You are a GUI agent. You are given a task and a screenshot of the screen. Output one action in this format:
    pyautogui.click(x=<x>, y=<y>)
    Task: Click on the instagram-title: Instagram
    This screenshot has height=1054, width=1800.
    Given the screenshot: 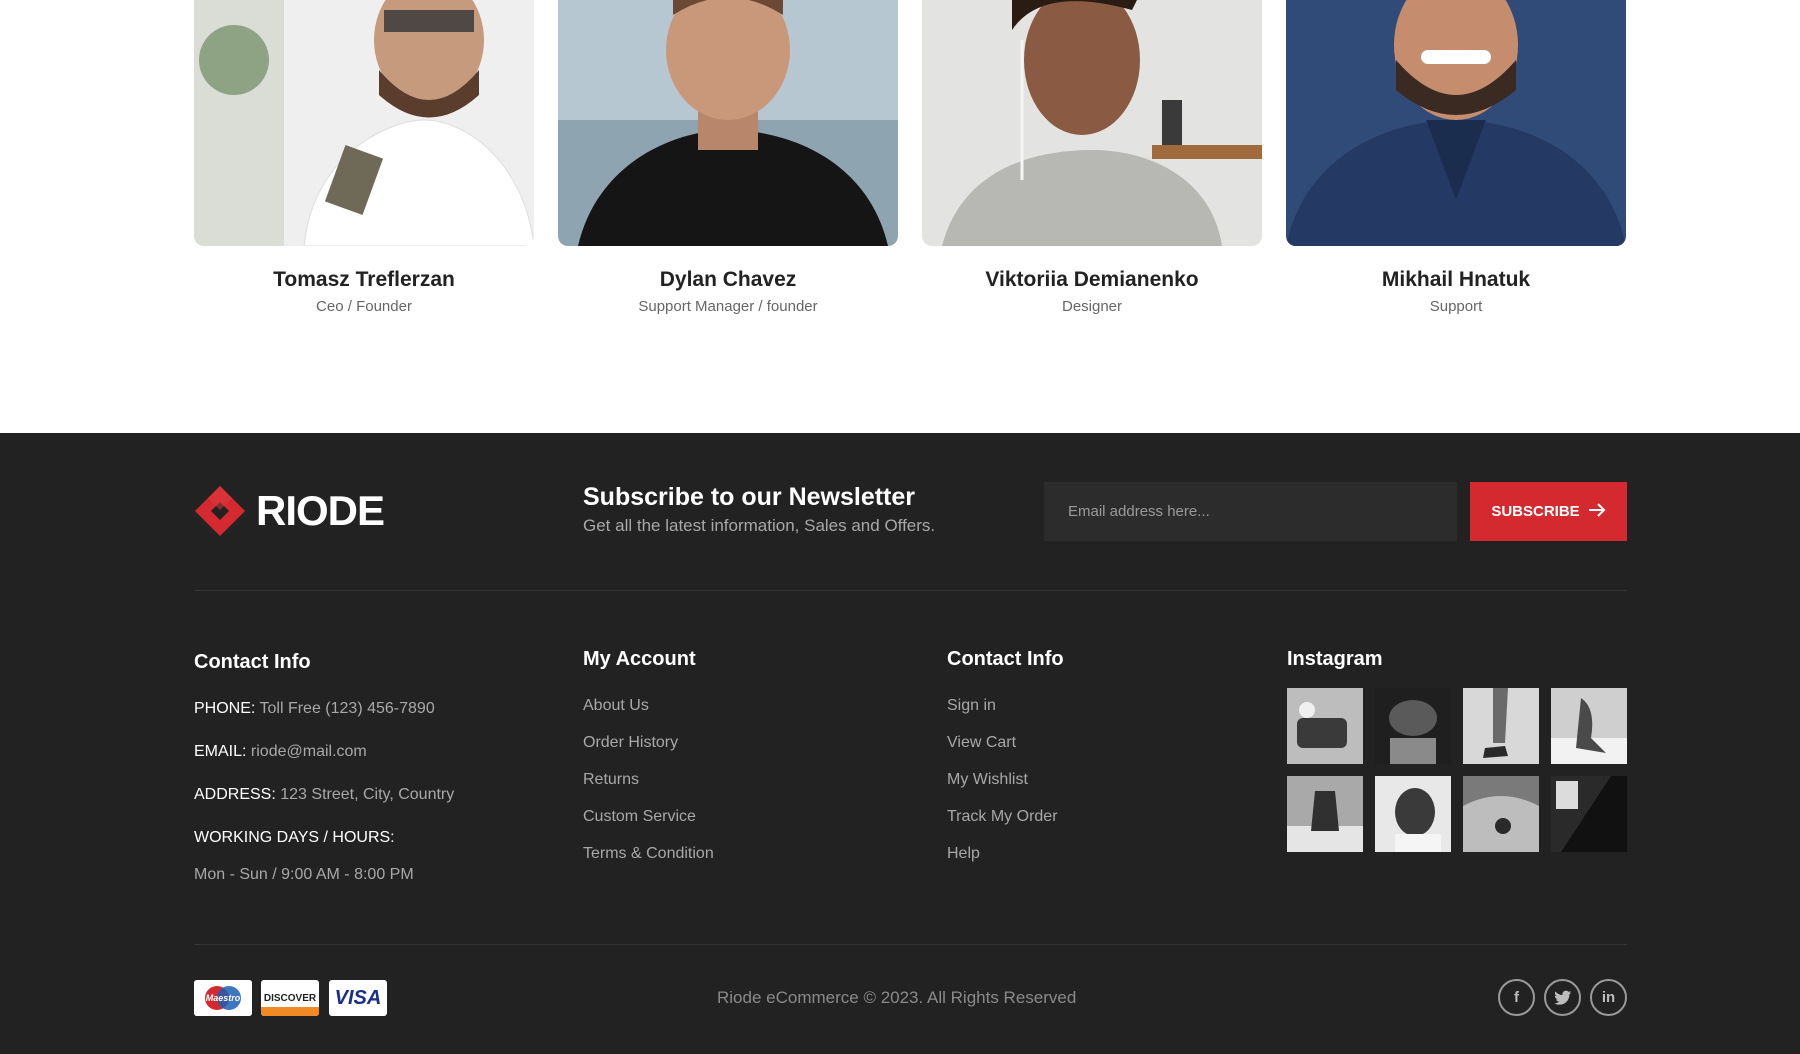 What is the action you would take?
    pyautogui.click(x=1335, y=659)
    